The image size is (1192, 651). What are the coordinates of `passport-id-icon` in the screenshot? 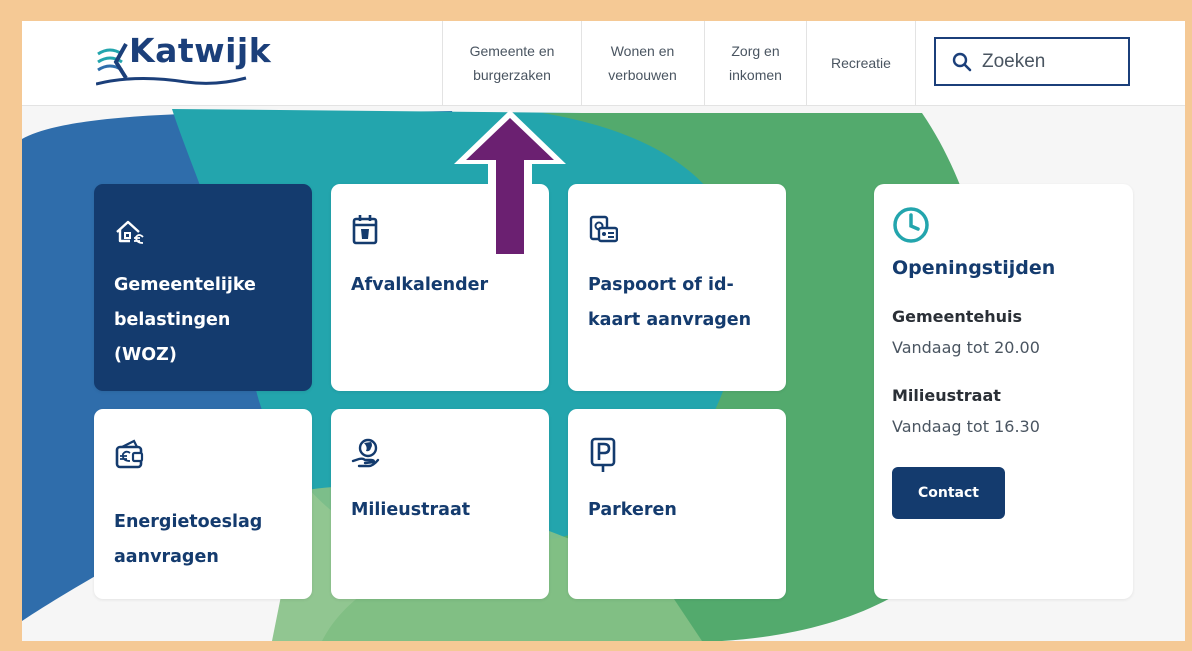 It's located at (603, 229).